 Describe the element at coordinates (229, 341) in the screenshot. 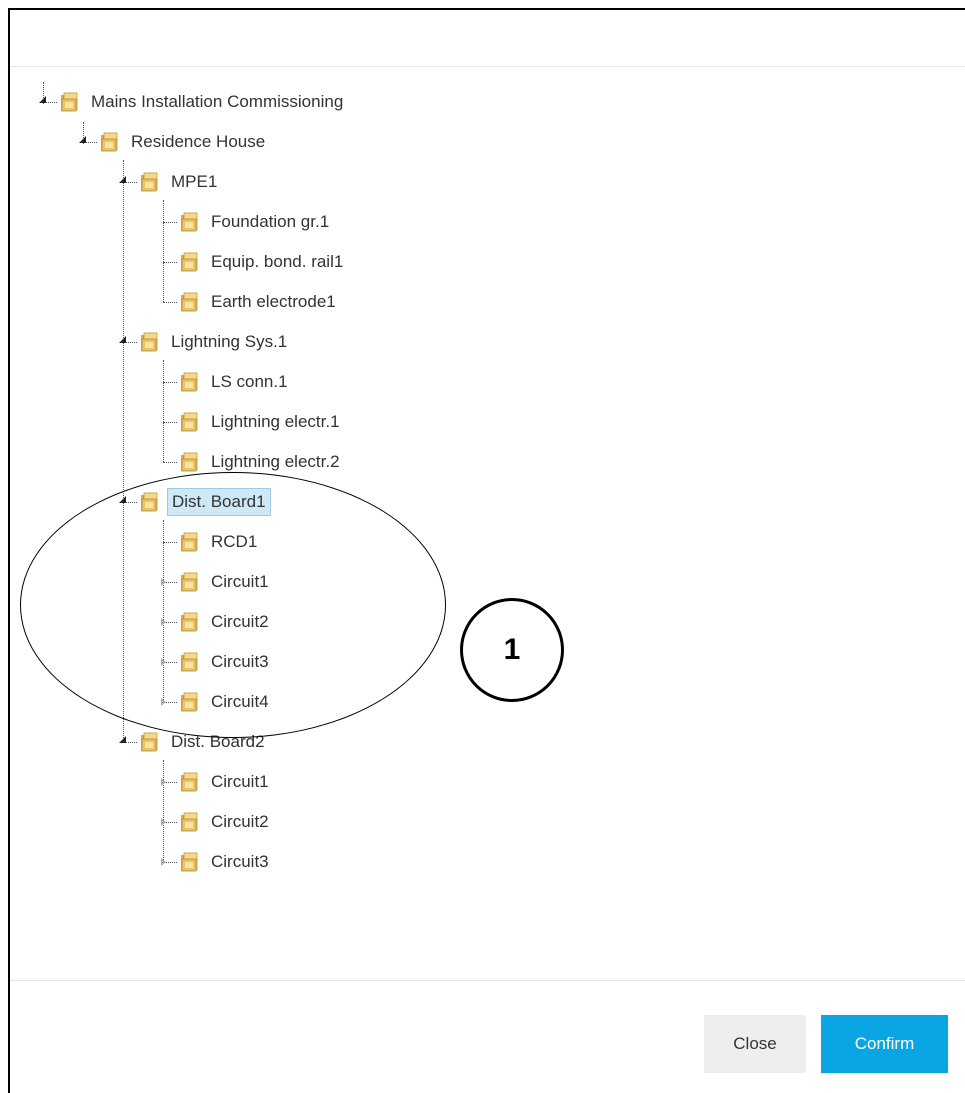

I see `tree-node-label: Lightning Sys.1` at that location.